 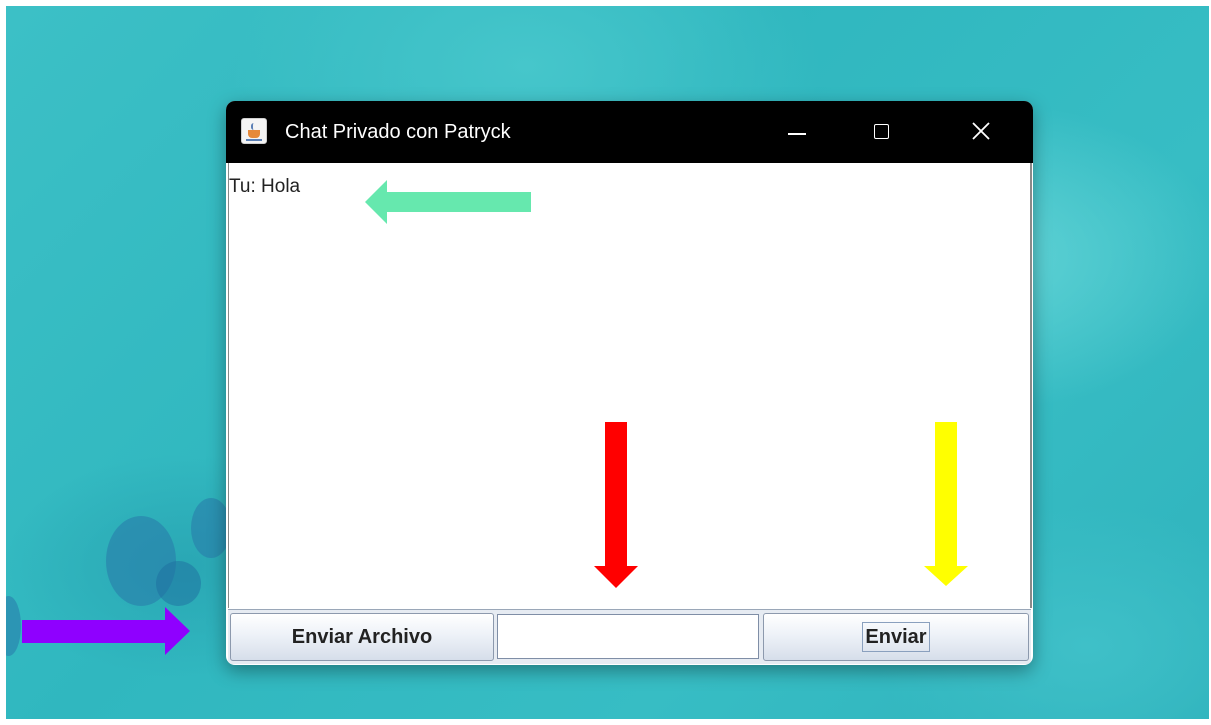 What do you see at coordinates (946, 504) in the screenshot?
I see `yellow-arrow` at bounding box center [946, 504].